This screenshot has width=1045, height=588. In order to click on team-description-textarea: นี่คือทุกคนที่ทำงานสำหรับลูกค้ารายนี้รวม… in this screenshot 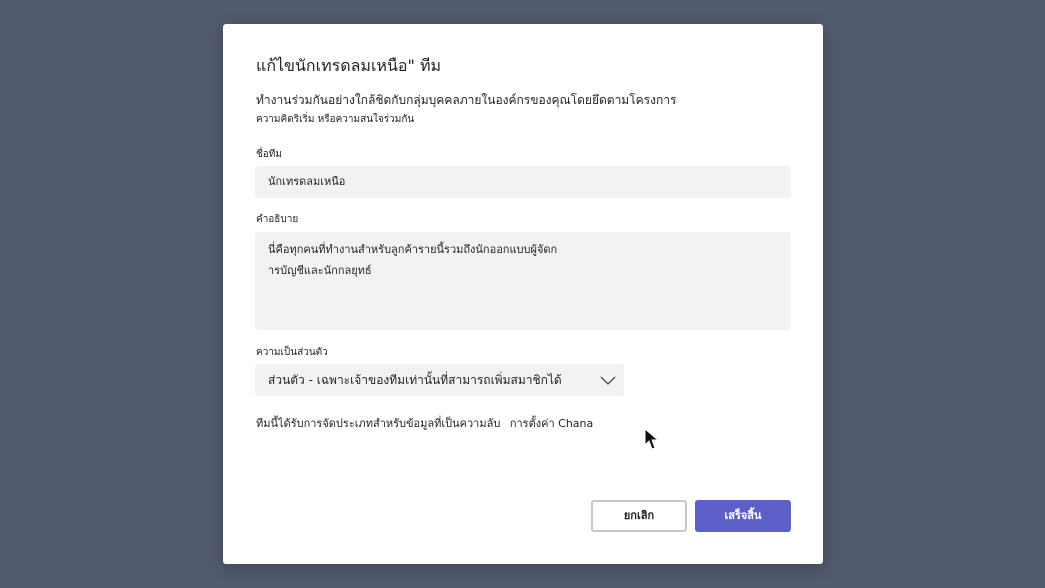, I will do `click(523, 281)`.